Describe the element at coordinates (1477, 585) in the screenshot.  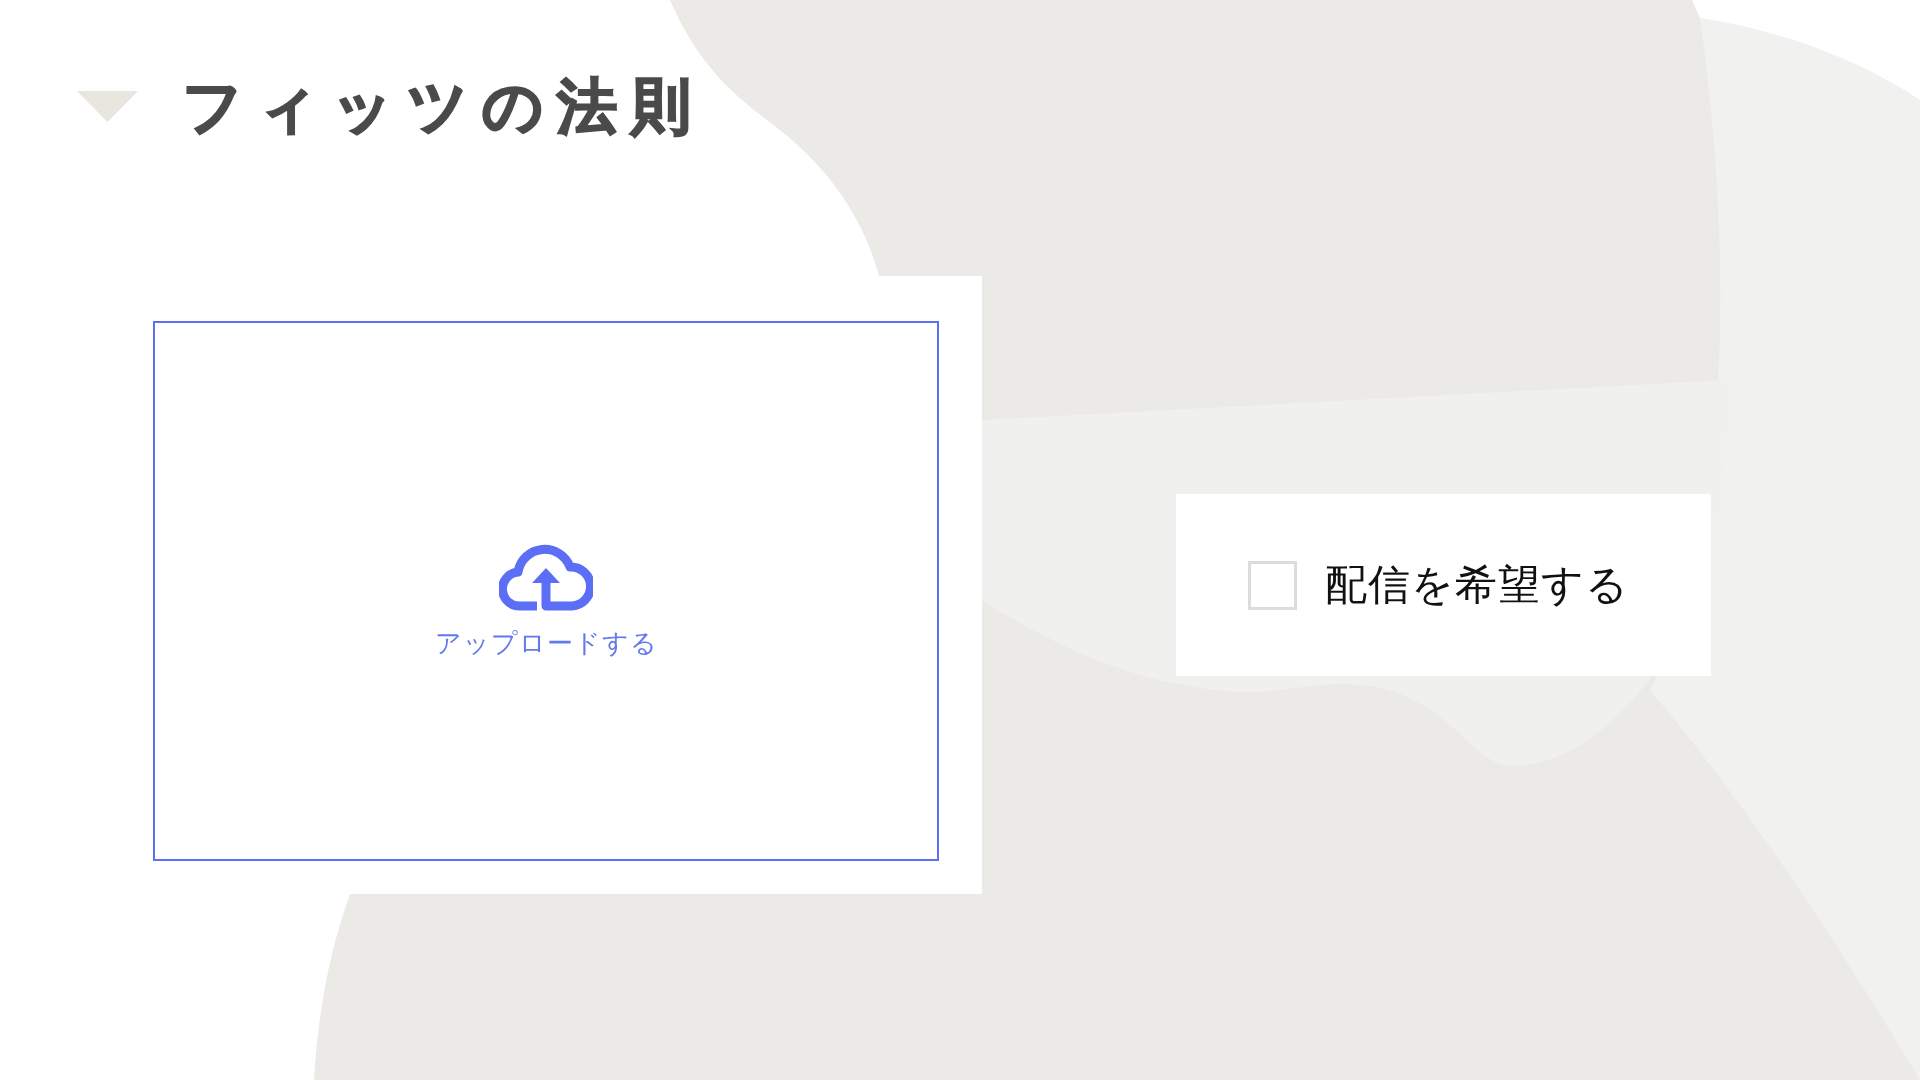
I see `checkbox-label: 配信を希望する` at that location.